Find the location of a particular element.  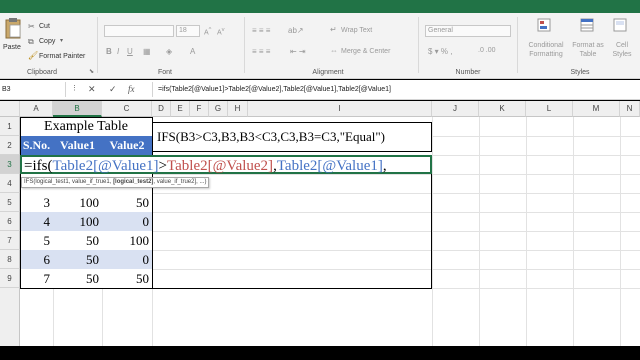

name-box: B3 is located at coordinates (33, 89).